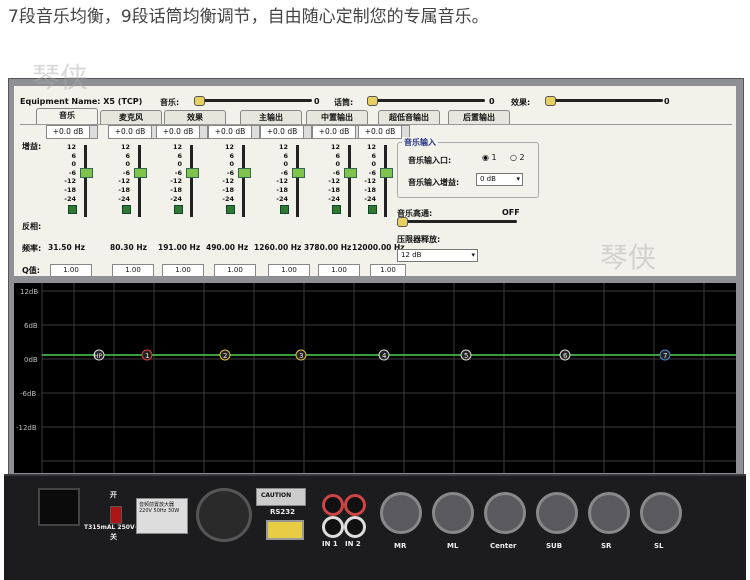 Image resolution: width=750 pixels, height=580 pixels. I want to click on xlr-sr, so click(609, 513).